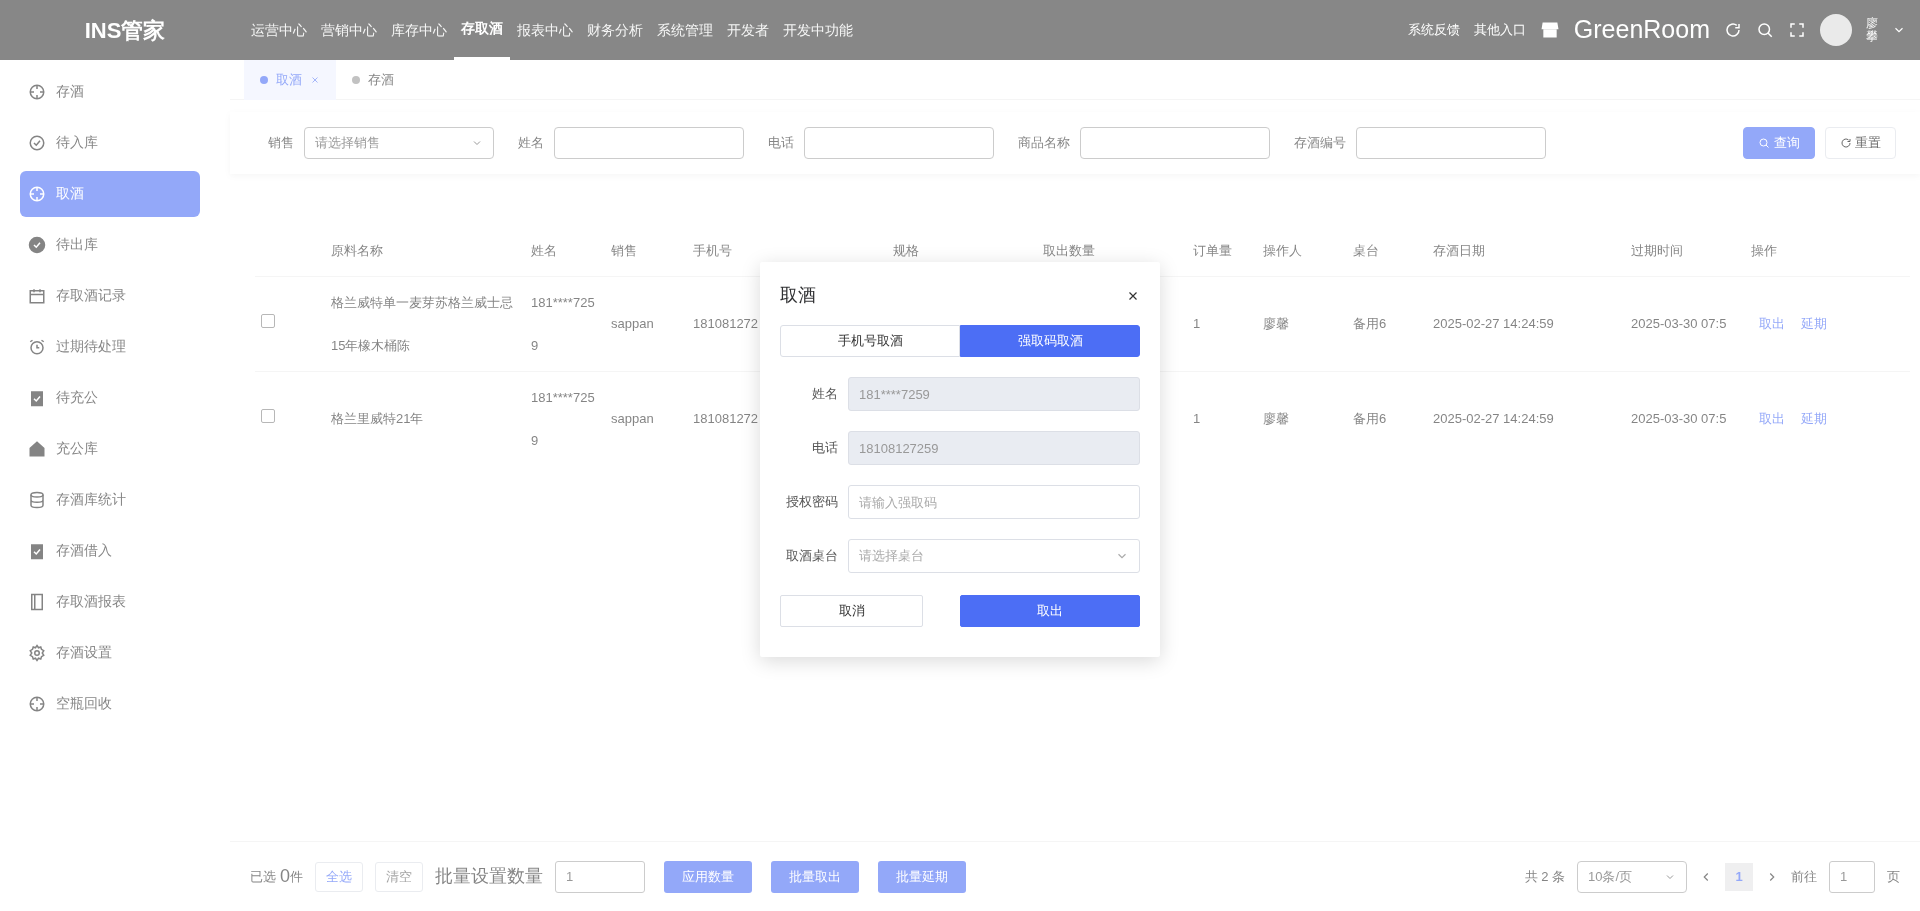 This screenshot has width=1920, height=911. Describe the element at coordinates (419, 30) in the screenshot. I see `nav-tab: 库存中心` at that location.